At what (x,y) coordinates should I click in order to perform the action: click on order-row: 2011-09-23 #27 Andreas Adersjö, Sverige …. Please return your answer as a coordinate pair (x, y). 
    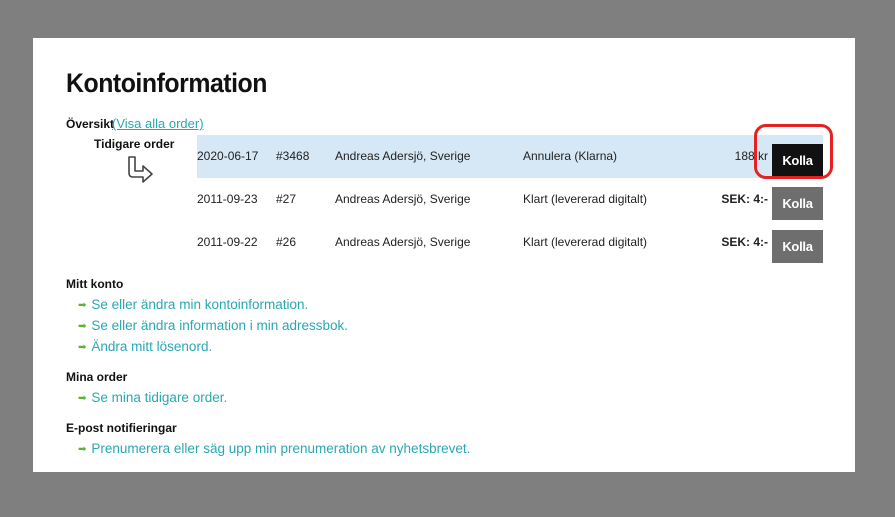
    Looking at the image, I should click on (510, 199).